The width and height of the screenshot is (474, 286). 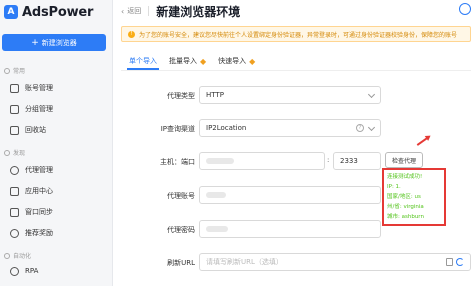 What do you see at coordinates (39, 233) in the screenshot?
I see `sidebar-item-label: 推荐奖励` at bounding box center [39, 233].